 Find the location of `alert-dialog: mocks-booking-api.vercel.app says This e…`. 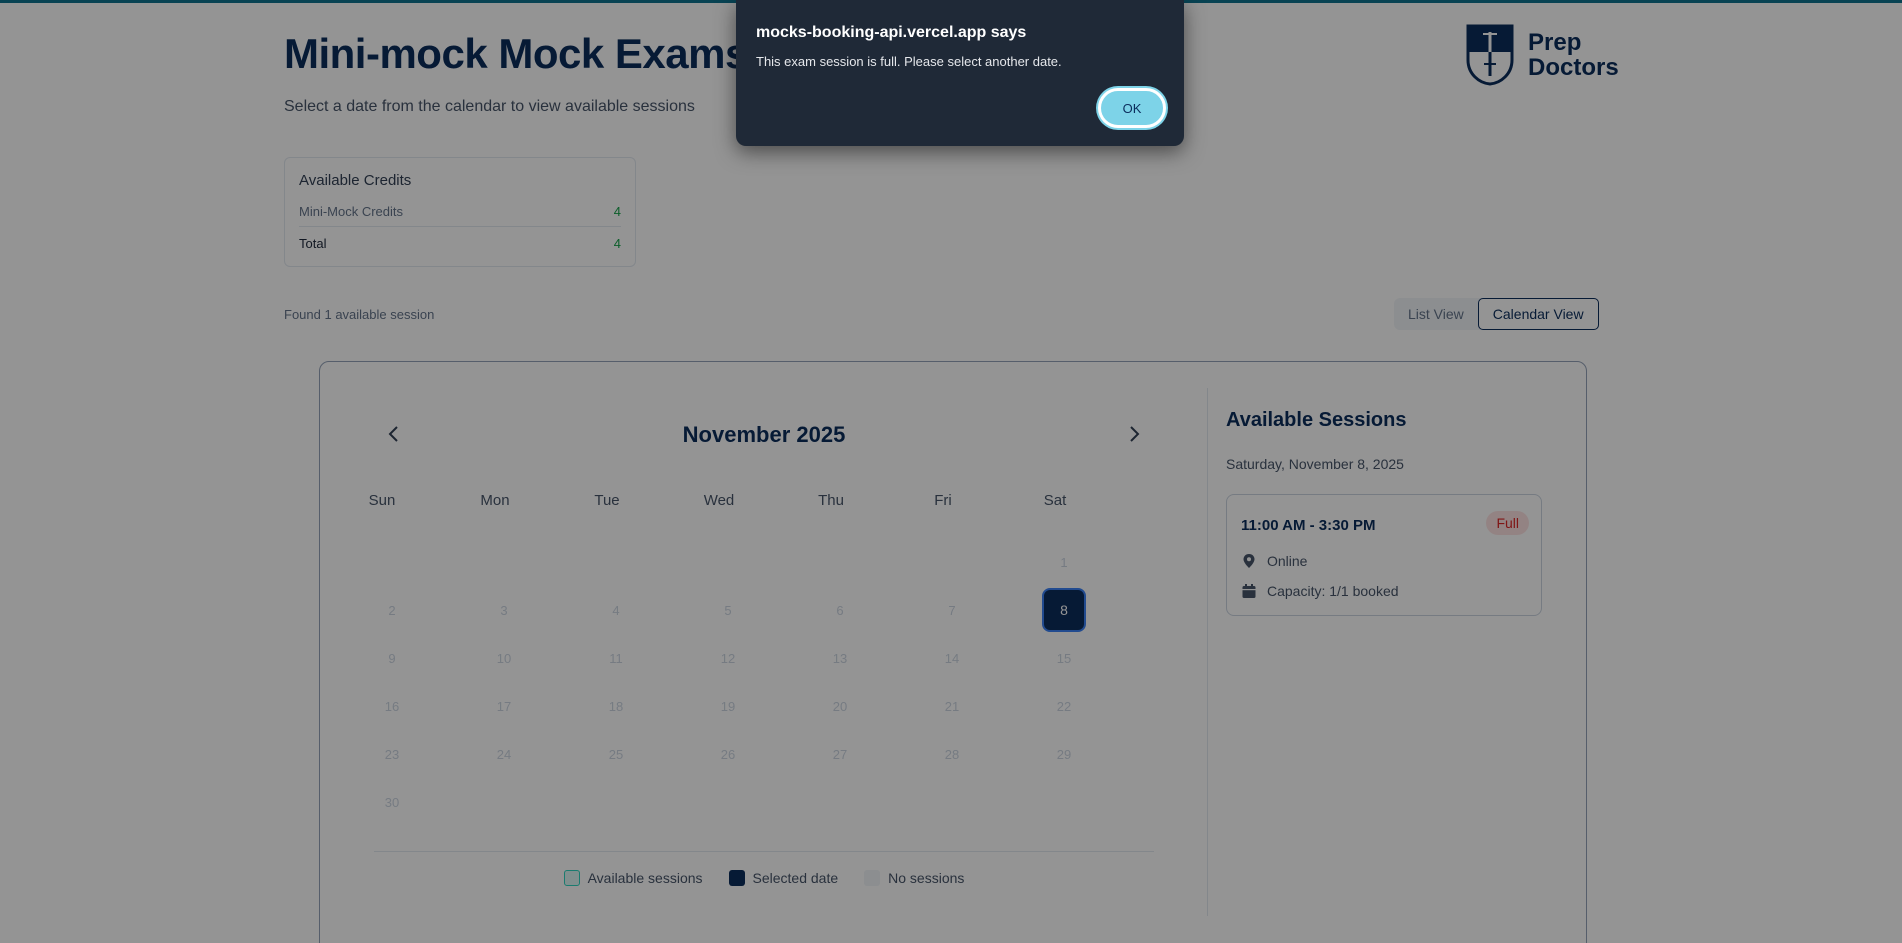

alert-dialog: mocks-booking-api.vercel.app says This e… is located at coordinates (960, 73).